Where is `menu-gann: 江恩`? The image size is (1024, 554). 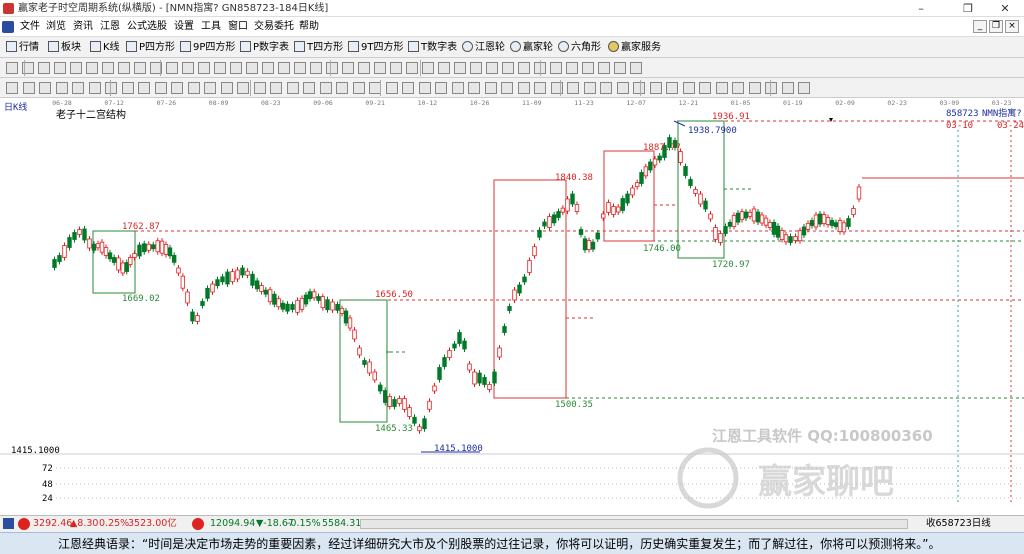
menu-gann: 江恩 is located at coordinates (110, 27).